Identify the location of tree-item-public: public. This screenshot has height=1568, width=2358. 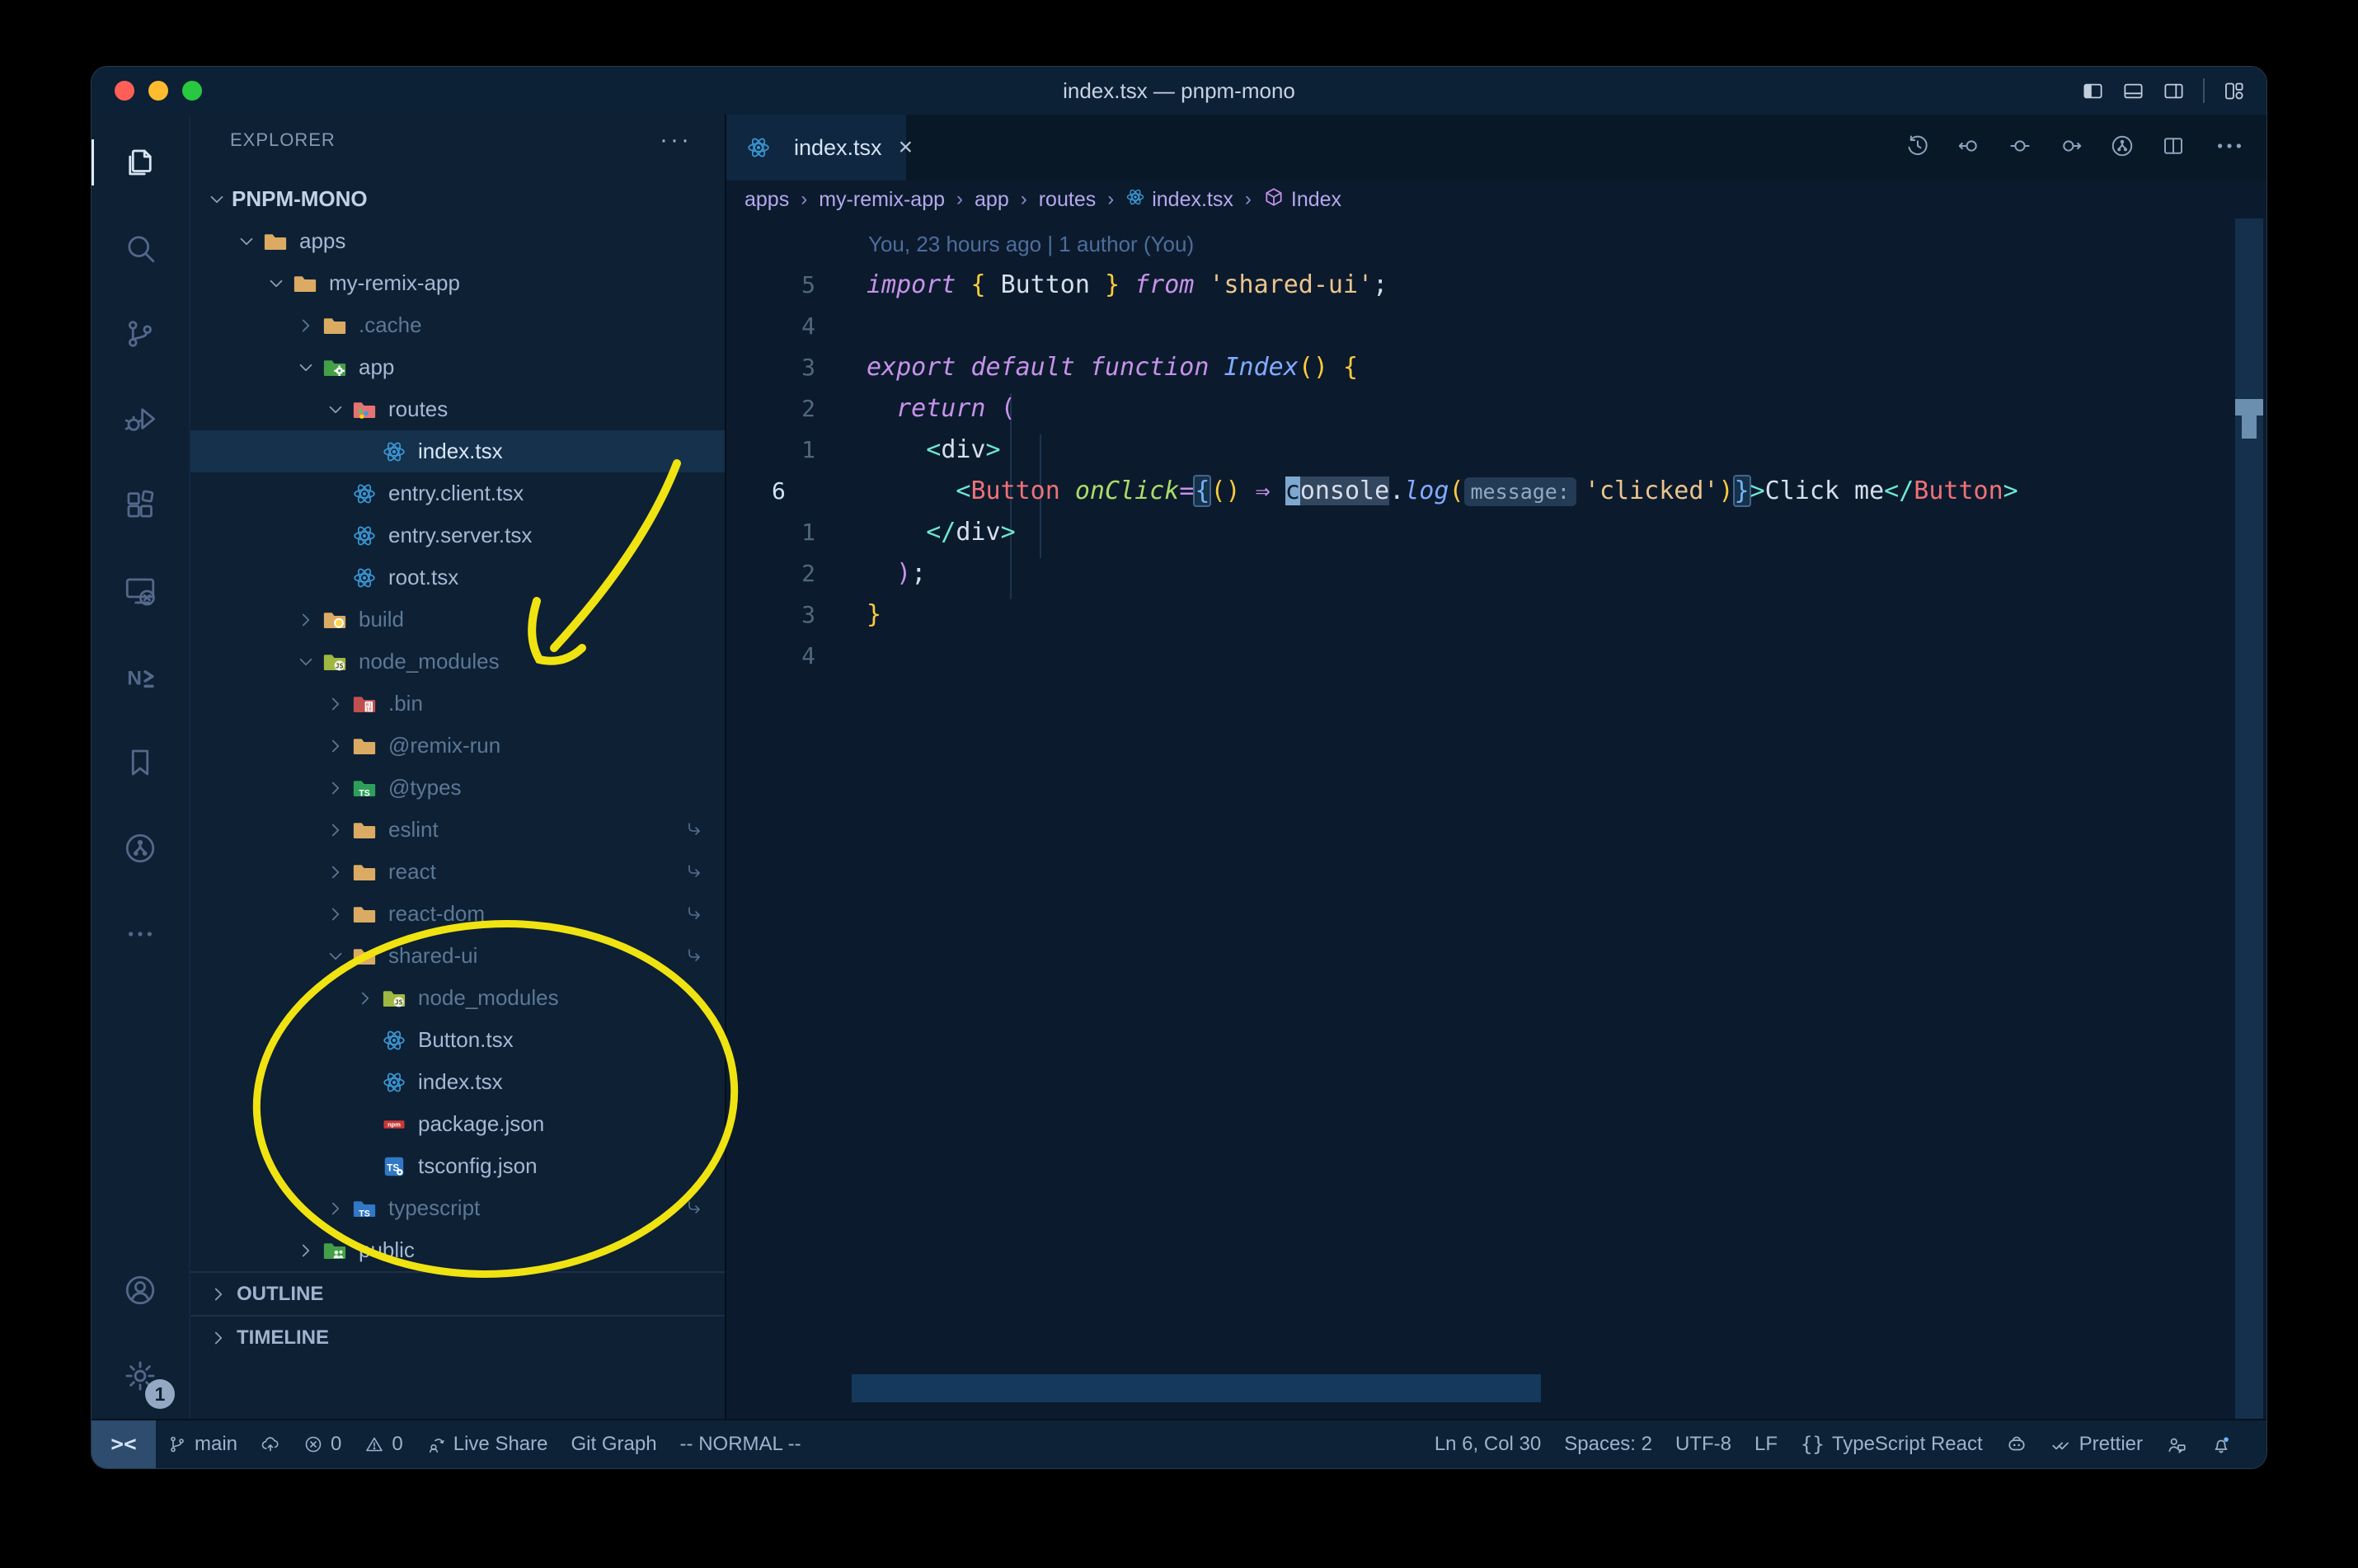
(458, 1250).